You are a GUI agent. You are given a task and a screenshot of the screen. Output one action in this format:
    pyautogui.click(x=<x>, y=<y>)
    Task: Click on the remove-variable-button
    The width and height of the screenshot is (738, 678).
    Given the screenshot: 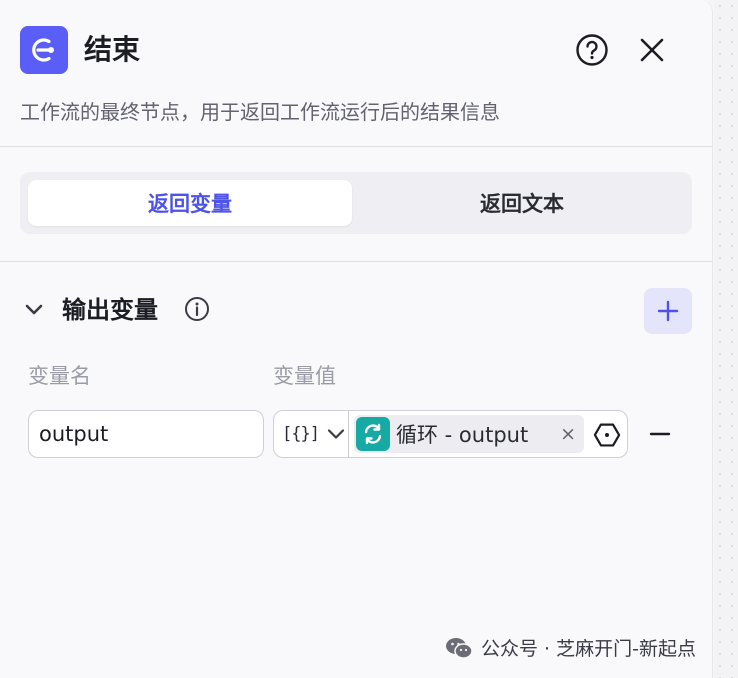 What is the action you would take?
    pyautogui.click(x=660, y=434)
    